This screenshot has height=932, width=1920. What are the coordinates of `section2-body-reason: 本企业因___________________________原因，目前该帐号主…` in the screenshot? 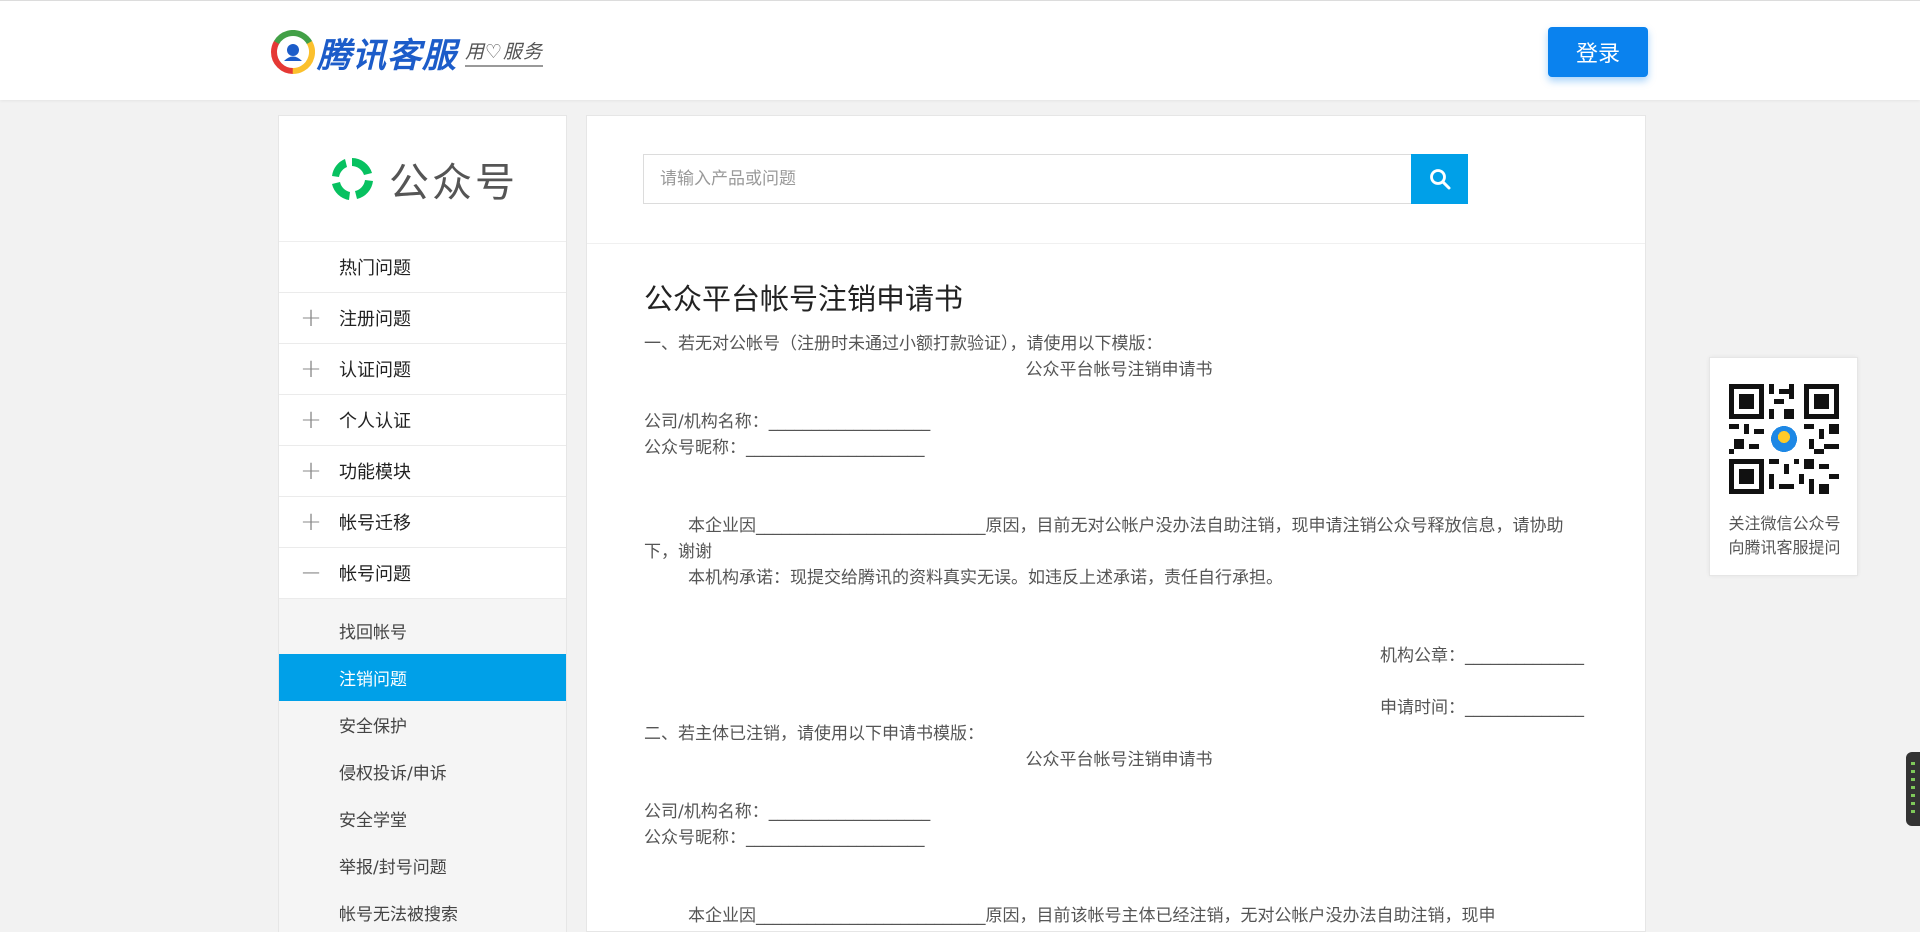 It's located at (1092, 916).